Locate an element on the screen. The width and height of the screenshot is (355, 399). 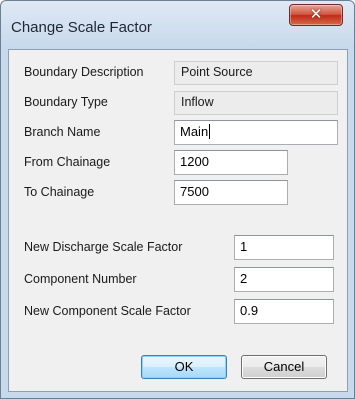
close-icon: ✕ is located at coordinates (316, 15).